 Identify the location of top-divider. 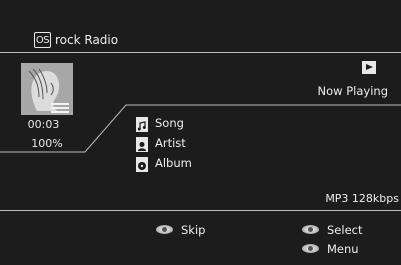
(200, 52).